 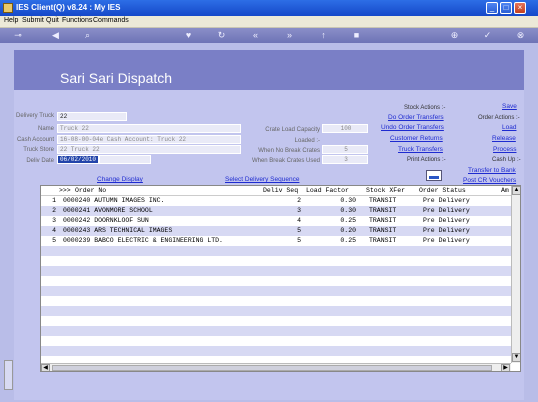 I want to click on order-cell: 0000240 AUTUMN IMAGES INC., so click(x=114, y=200).